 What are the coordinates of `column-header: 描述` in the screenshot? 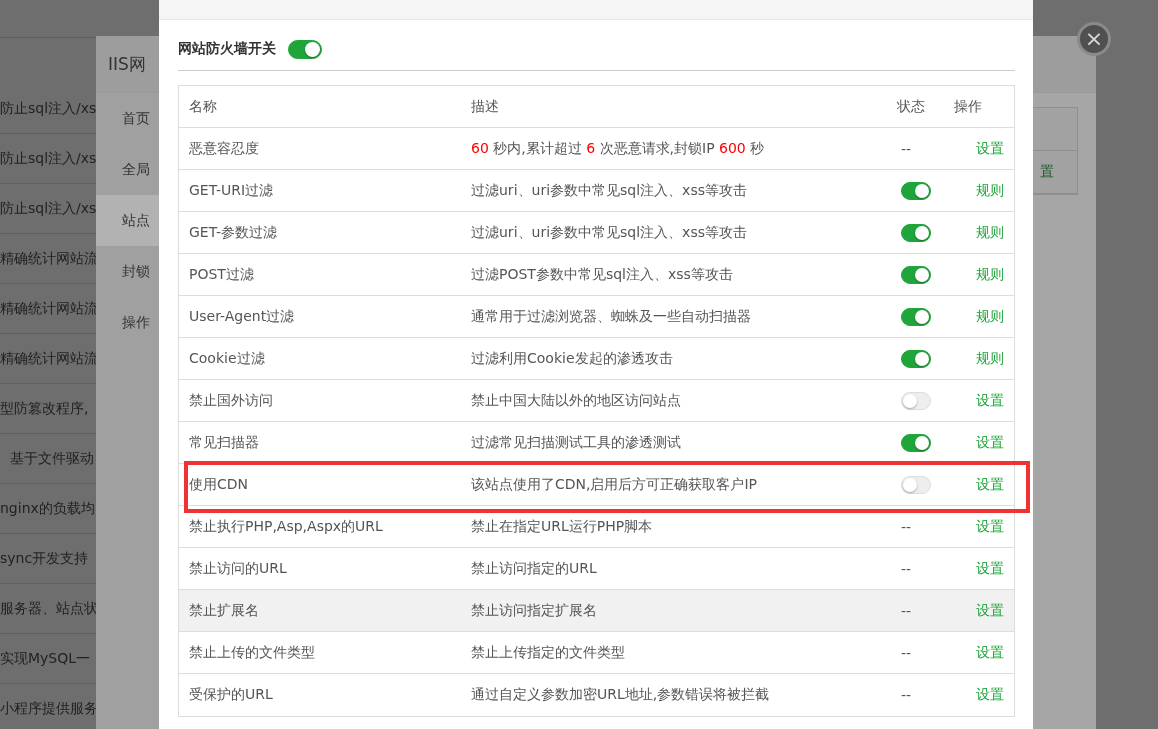 It's located at (485, 106).